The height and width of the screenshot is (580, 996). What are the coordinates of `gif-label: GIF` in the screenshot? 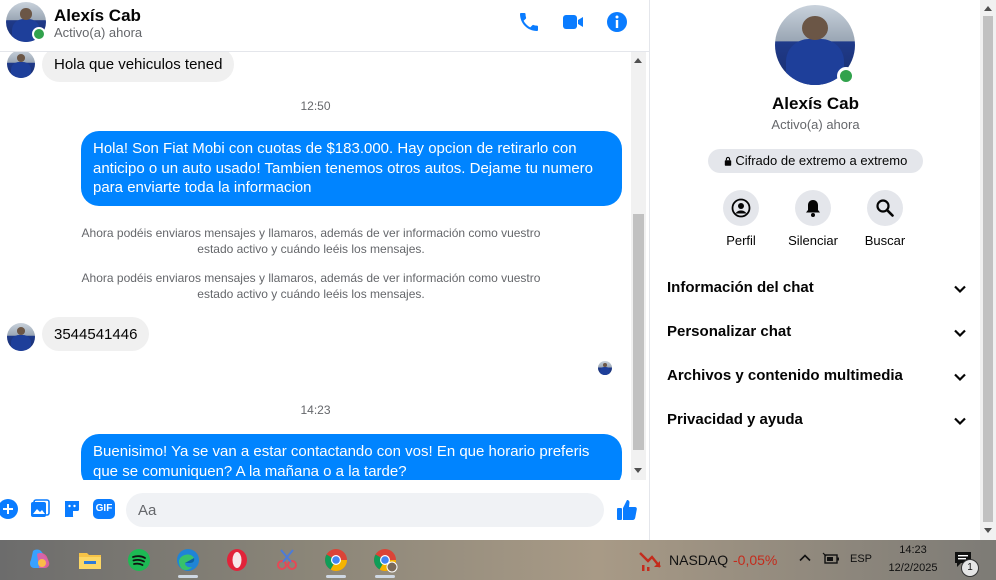 It's located at (104, 509).